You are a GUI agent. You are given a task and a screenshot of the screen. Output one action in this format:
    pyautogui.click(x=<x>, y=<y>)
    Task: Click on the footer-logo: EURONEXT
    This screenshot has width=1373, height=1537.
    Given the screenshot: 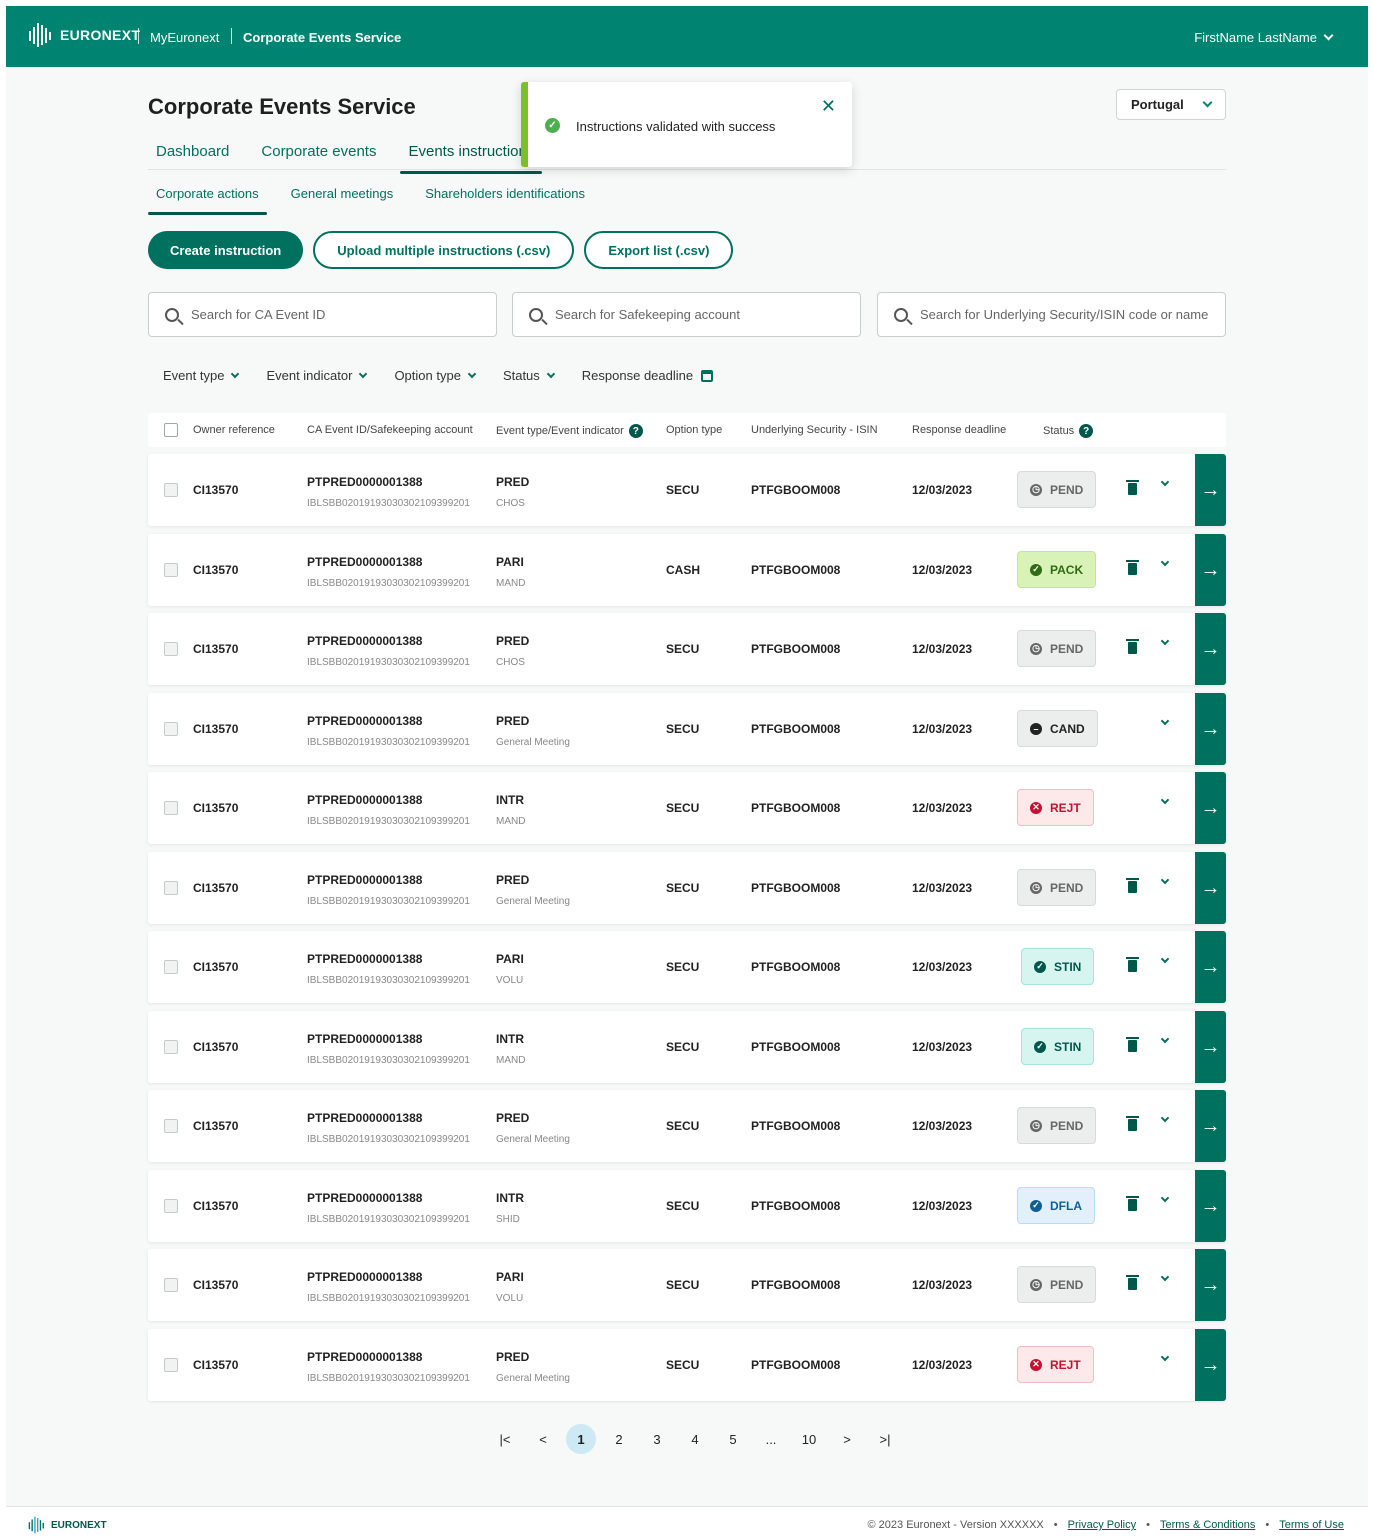 What is the action you would take?
    pyautogui.click(x=67, y=1525)
    